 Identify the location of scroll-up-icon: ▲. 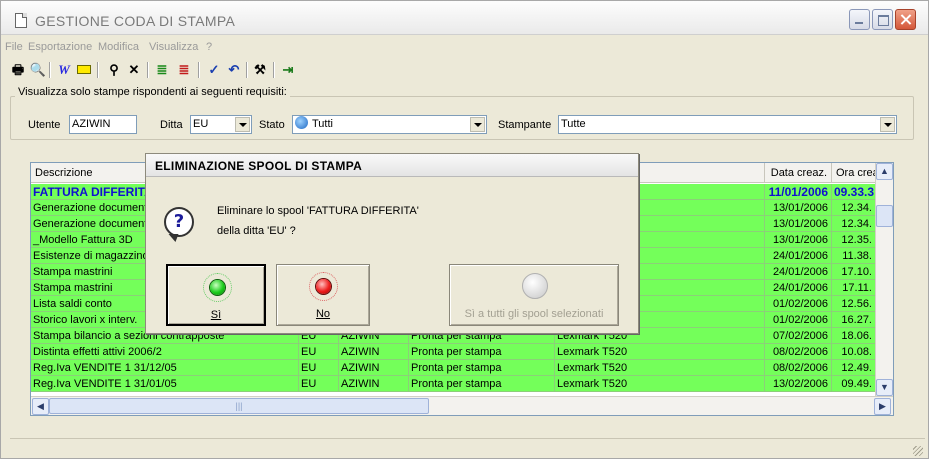
(884, 171).